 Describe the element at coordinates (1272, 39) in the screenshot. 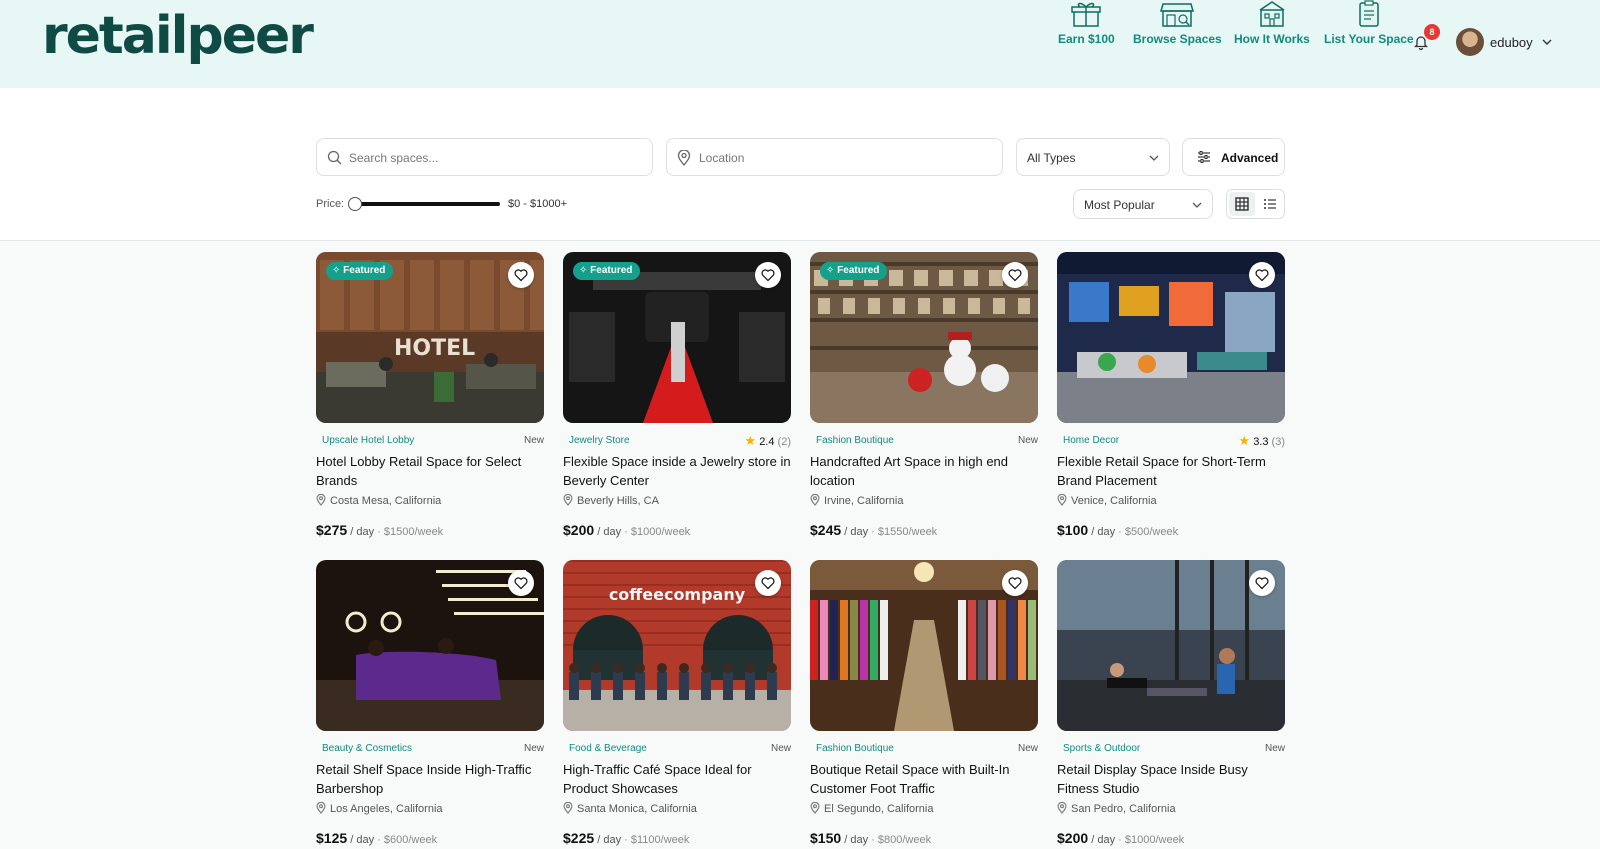

I see `nav-label: How It Works` at that location.